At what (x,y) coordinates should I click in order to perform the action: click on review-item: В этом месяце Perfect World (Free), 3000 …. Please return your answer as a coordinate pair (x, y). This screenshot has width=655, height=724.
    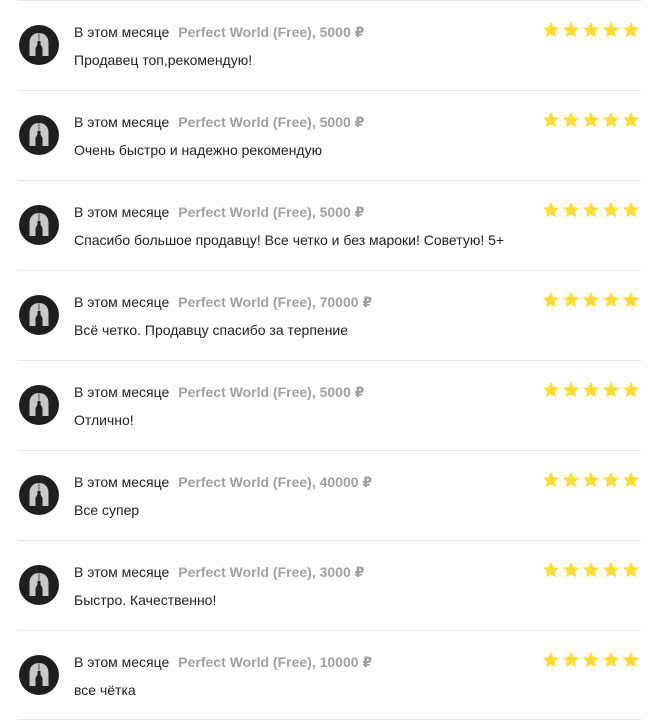
    Looking at the image, I should click on (329, 585).